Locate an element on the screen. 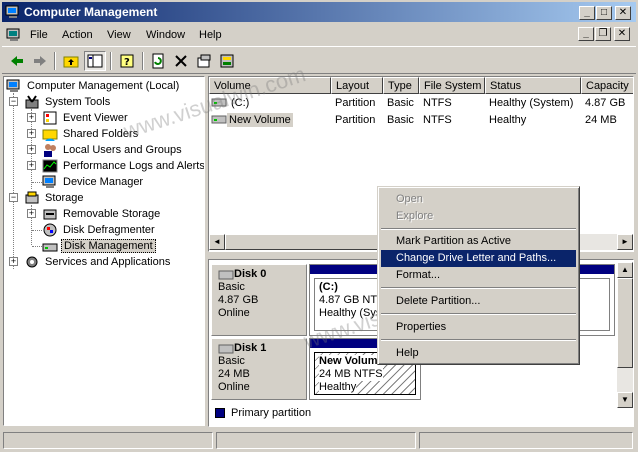 The width and height of the screenshot is (638, 452). disk-size: 24 MB is located at coordinates (234, 374).